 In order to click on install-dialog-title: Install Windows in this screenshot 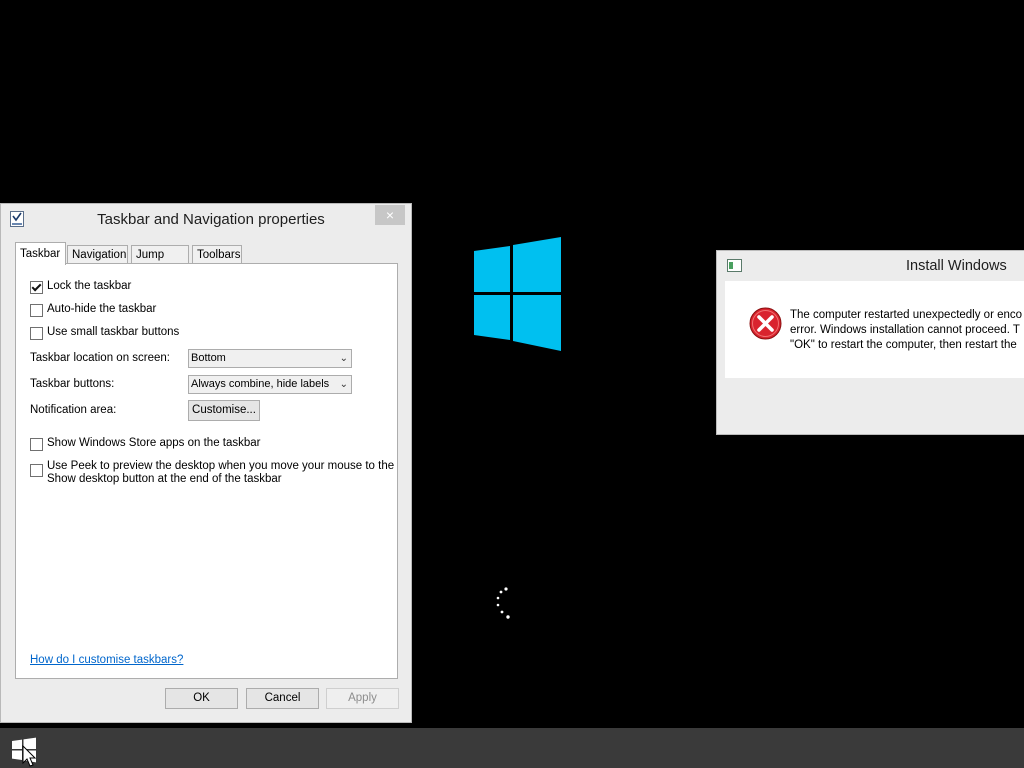, I will do `click(956, 266)`.